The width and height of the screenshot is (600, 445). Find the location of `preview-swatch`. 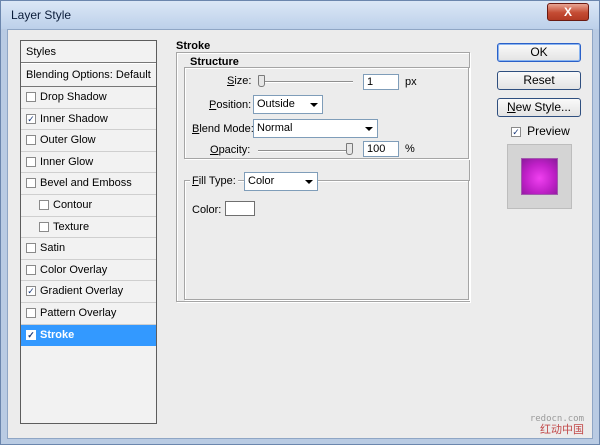

preview-swatch is located at coordinates (539, 176).